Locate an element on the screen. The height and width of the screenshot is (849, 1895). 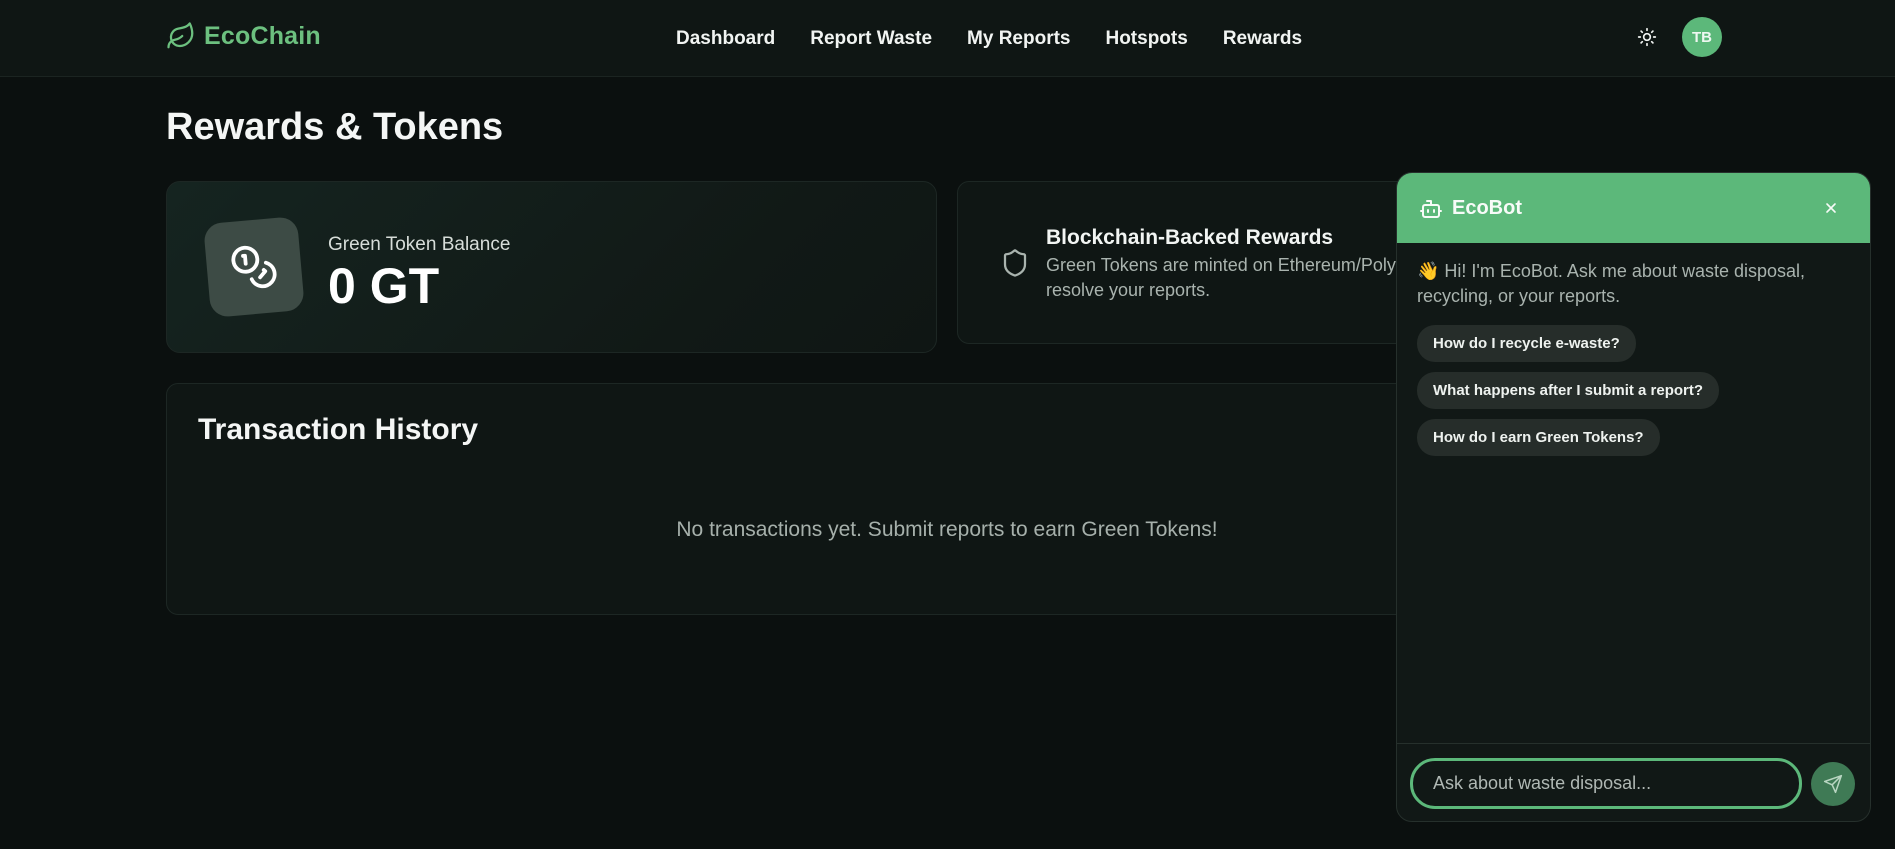
transaction-history-title: Transaction History is located at coordinates (338, 429).